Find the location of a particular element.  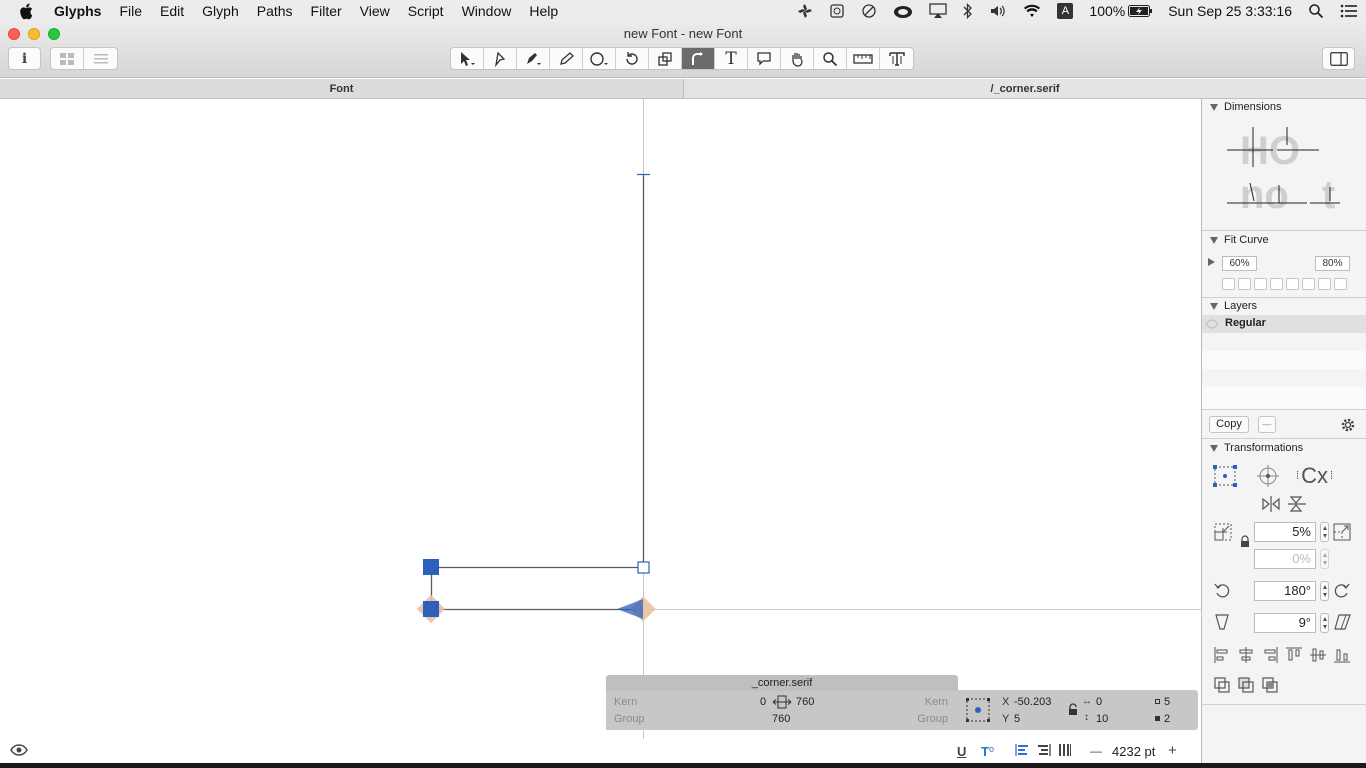

menu-glyph: Glyph is located at coordinates (220, 11).